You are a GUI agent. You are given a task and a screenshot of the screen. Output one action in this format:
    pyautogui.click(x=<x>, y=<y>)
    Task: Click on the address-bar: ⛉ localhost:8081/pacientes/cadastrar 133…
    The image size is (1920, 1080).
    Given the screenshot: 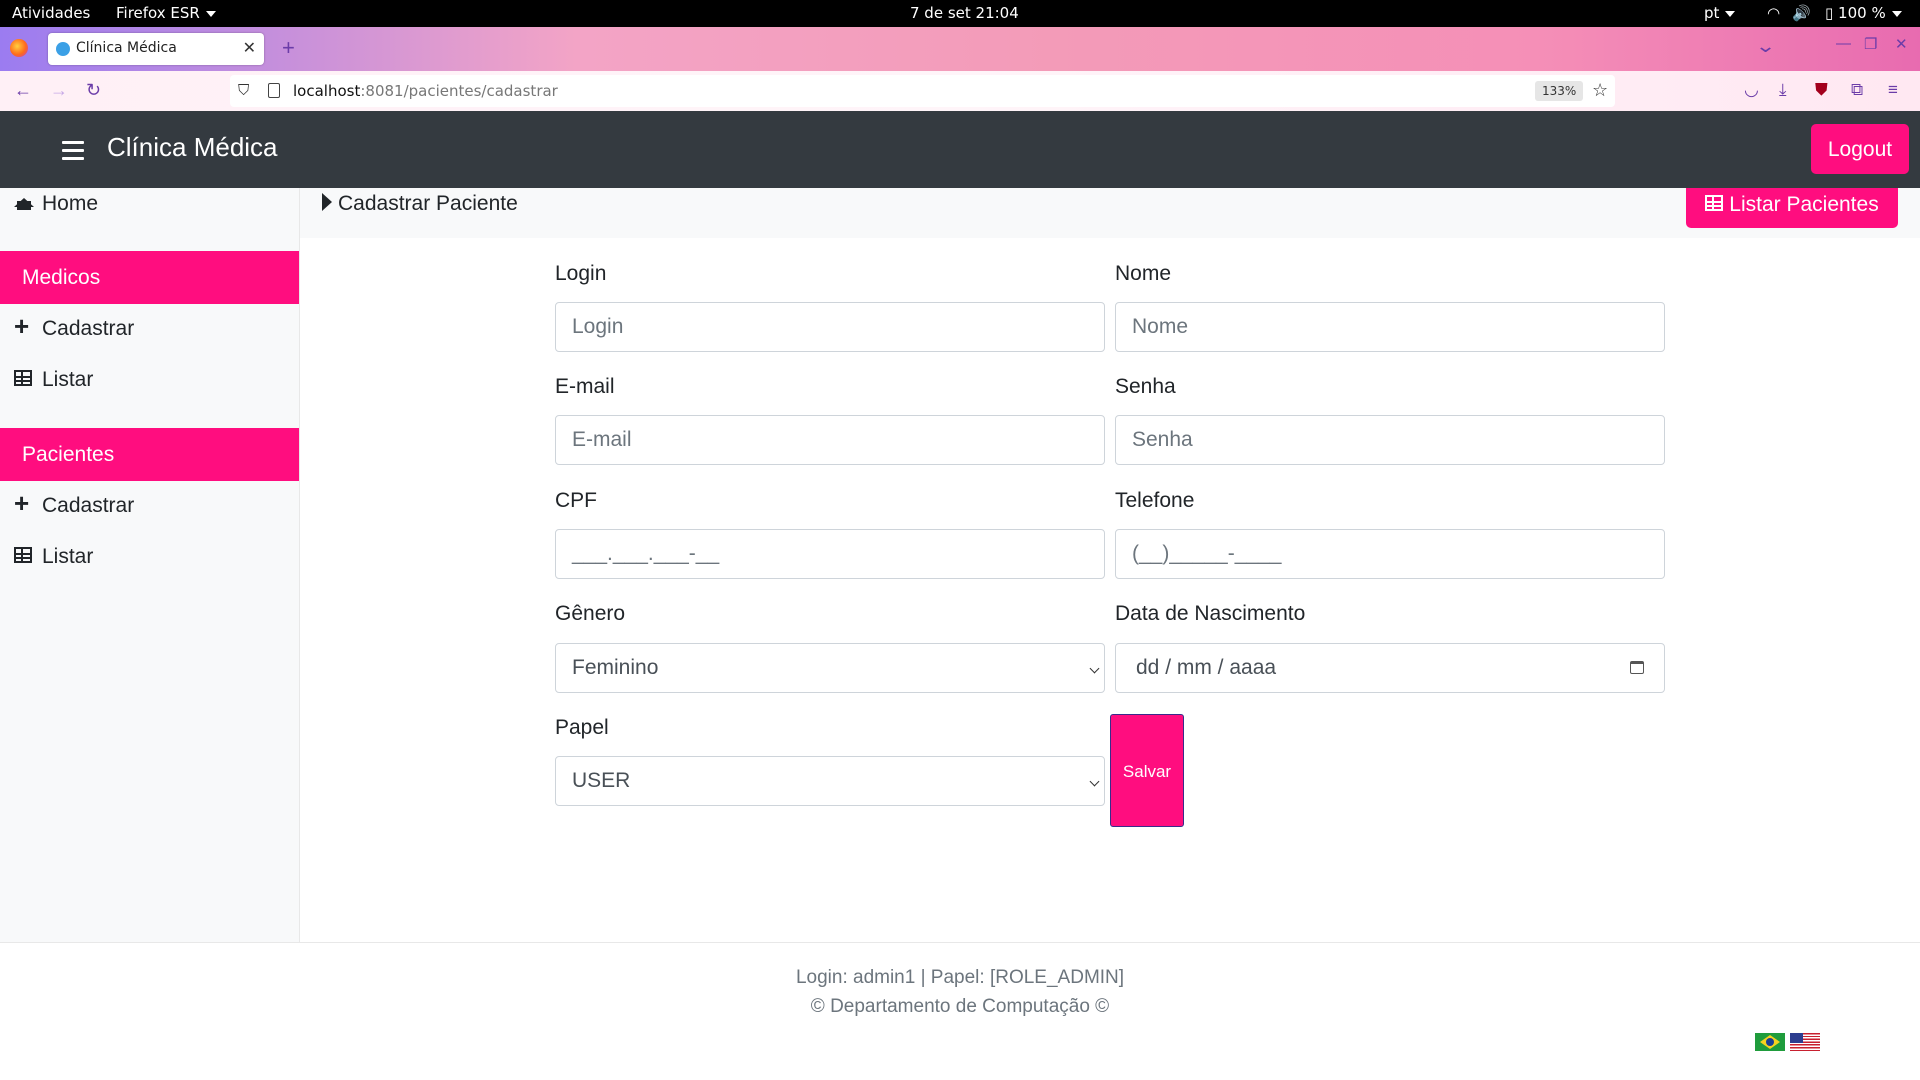 What is the action you would take?
    pyautogui.click(x=922, y=91)
    